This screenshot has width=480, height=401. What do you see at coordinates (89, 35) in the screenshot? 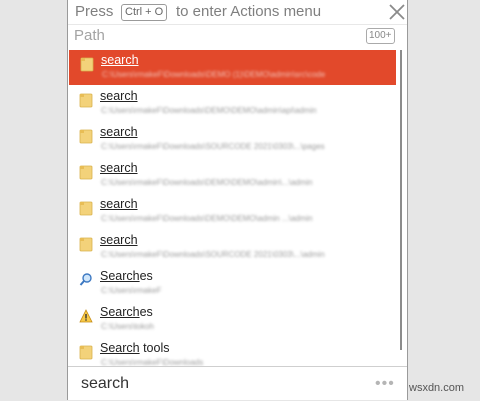
I see `path-label: Path` at bounding box center [89, 35].